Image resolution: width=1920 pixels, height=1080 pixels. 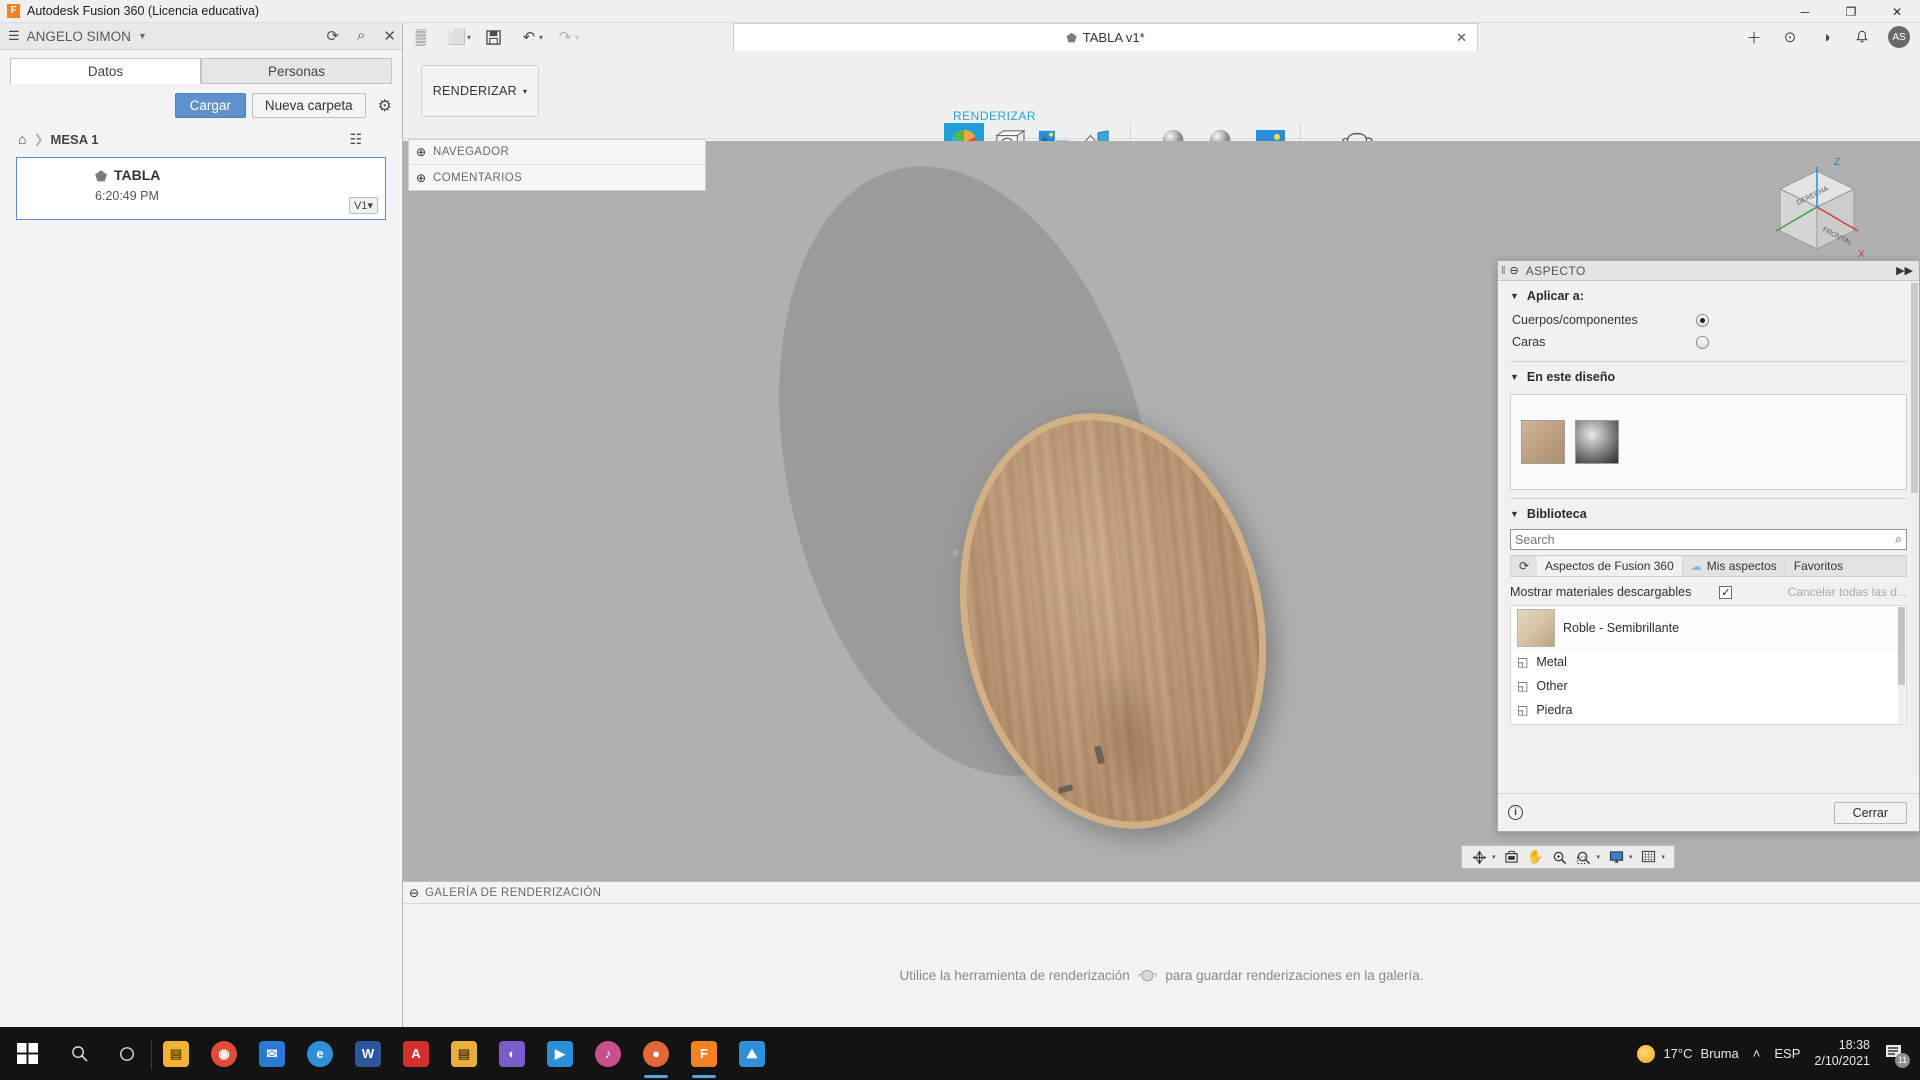 I want to click on drag-grip-icon: ‖, so click(x=1503, y=271).